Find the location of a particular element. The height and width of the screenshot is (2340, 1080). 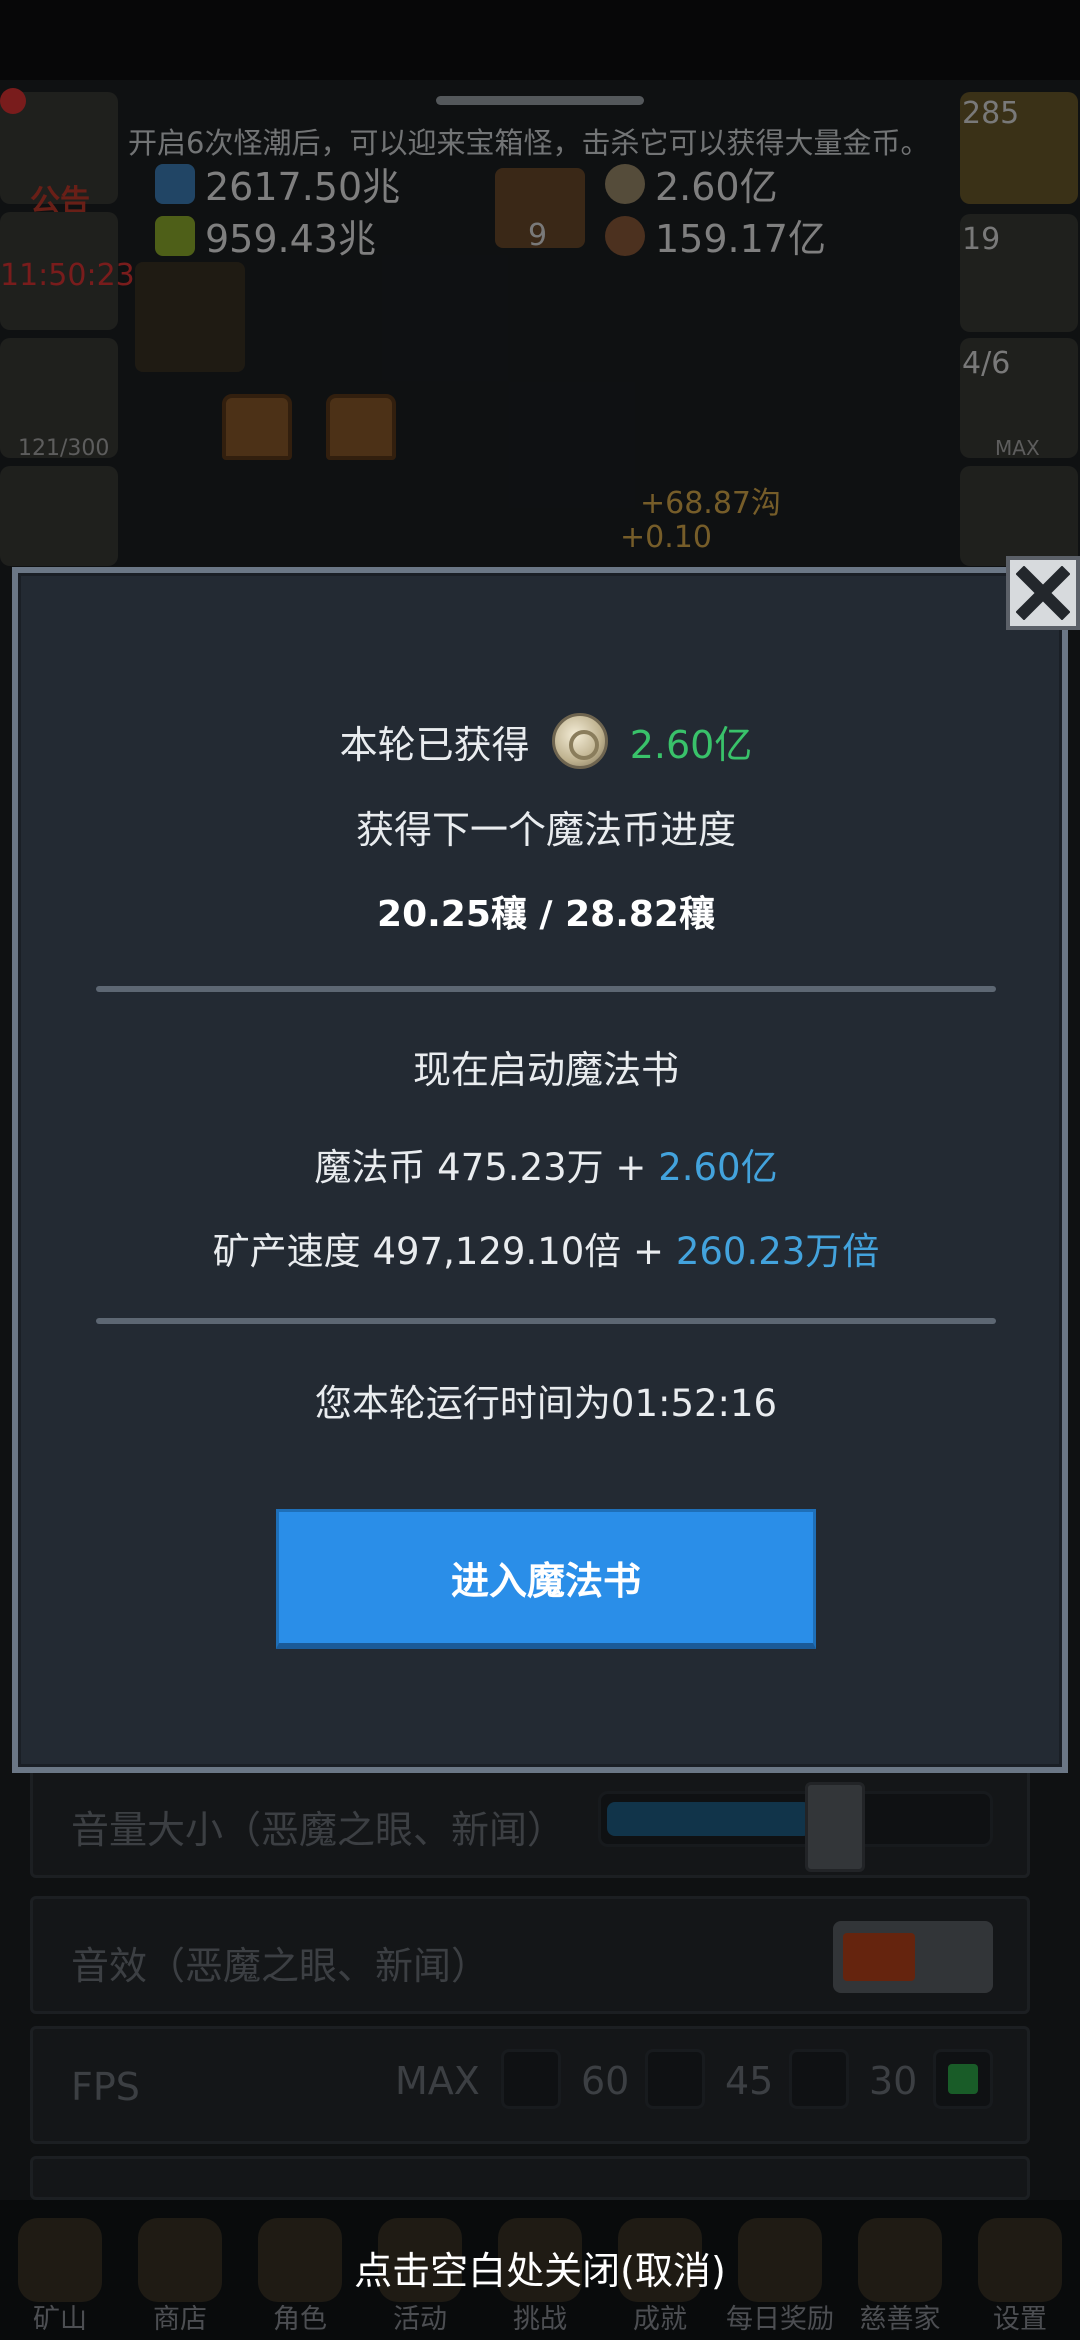

close-icon is located at coordinates (1043, 593).